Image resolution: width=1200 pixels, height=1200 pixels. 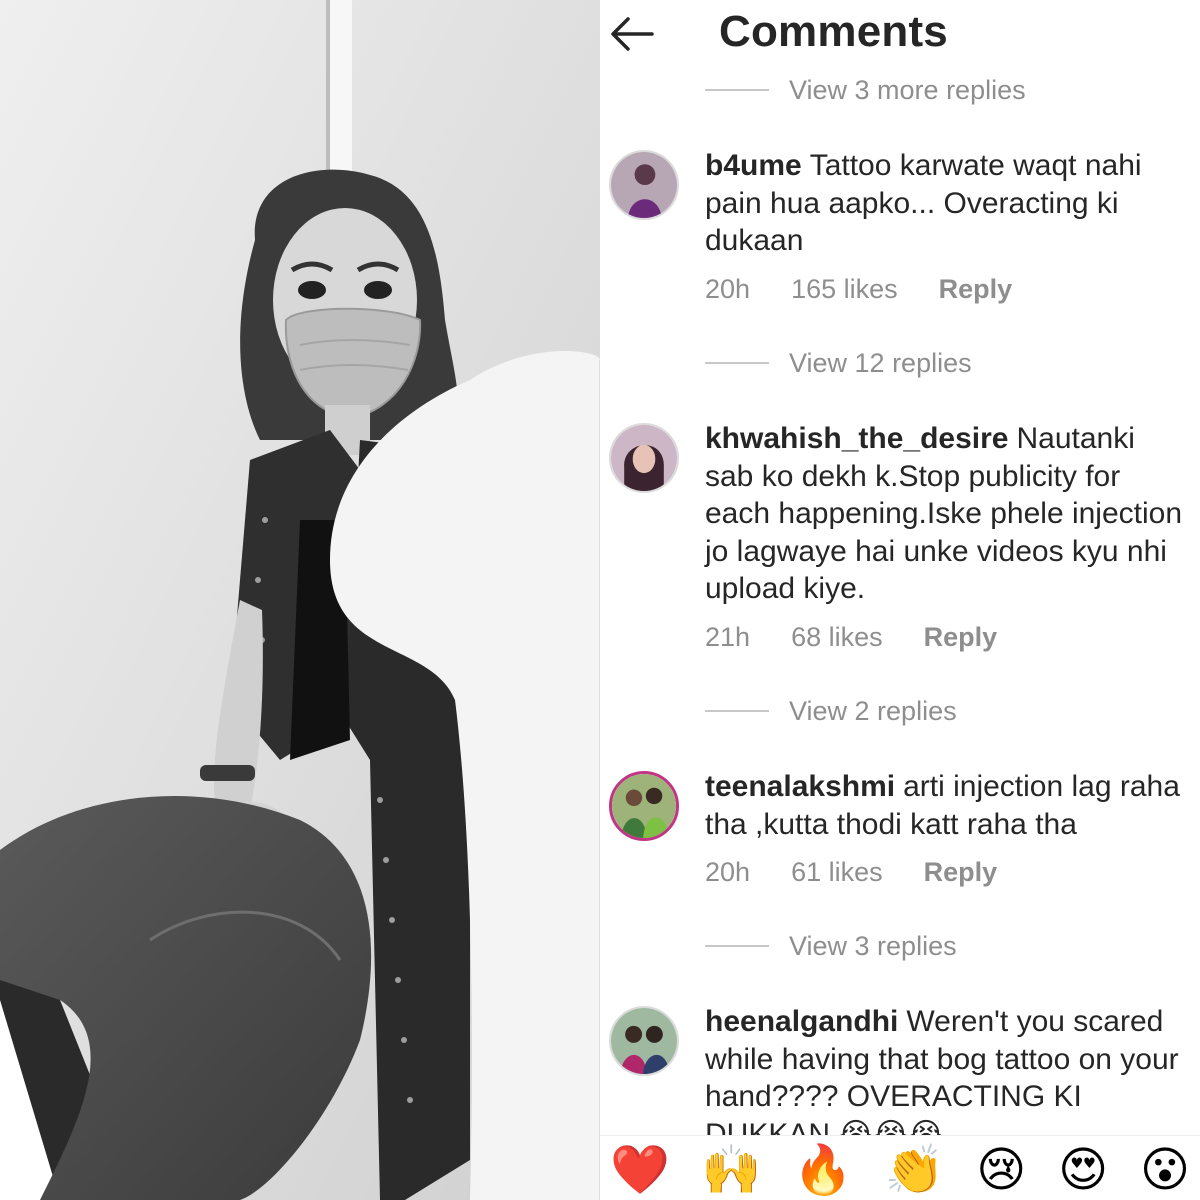 What do you see at coordinates (833, 31) in the screenshot?
I see `page-title: Comments` at bounding box center [833, 31].